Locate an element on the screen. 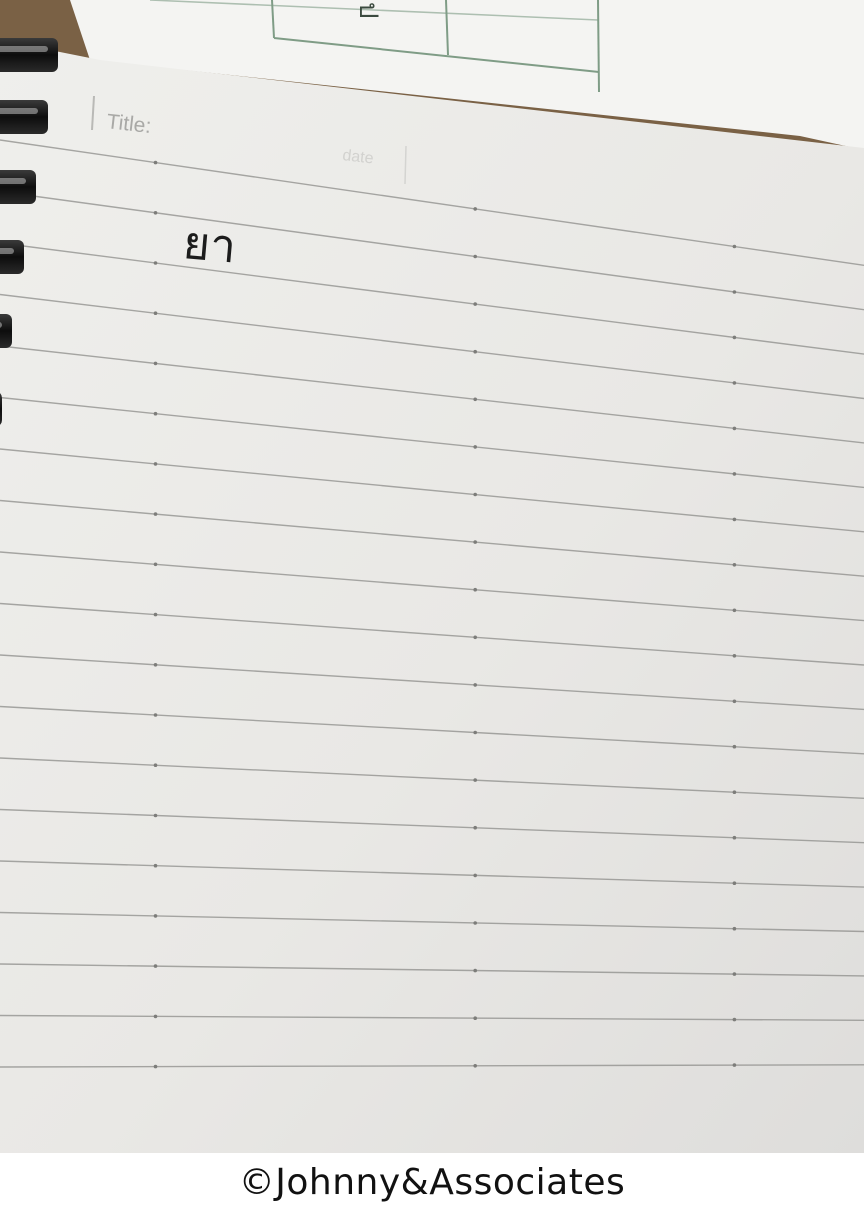  copyright-caption: ©Johnny&Associates is located at coordinates (432, 1182).